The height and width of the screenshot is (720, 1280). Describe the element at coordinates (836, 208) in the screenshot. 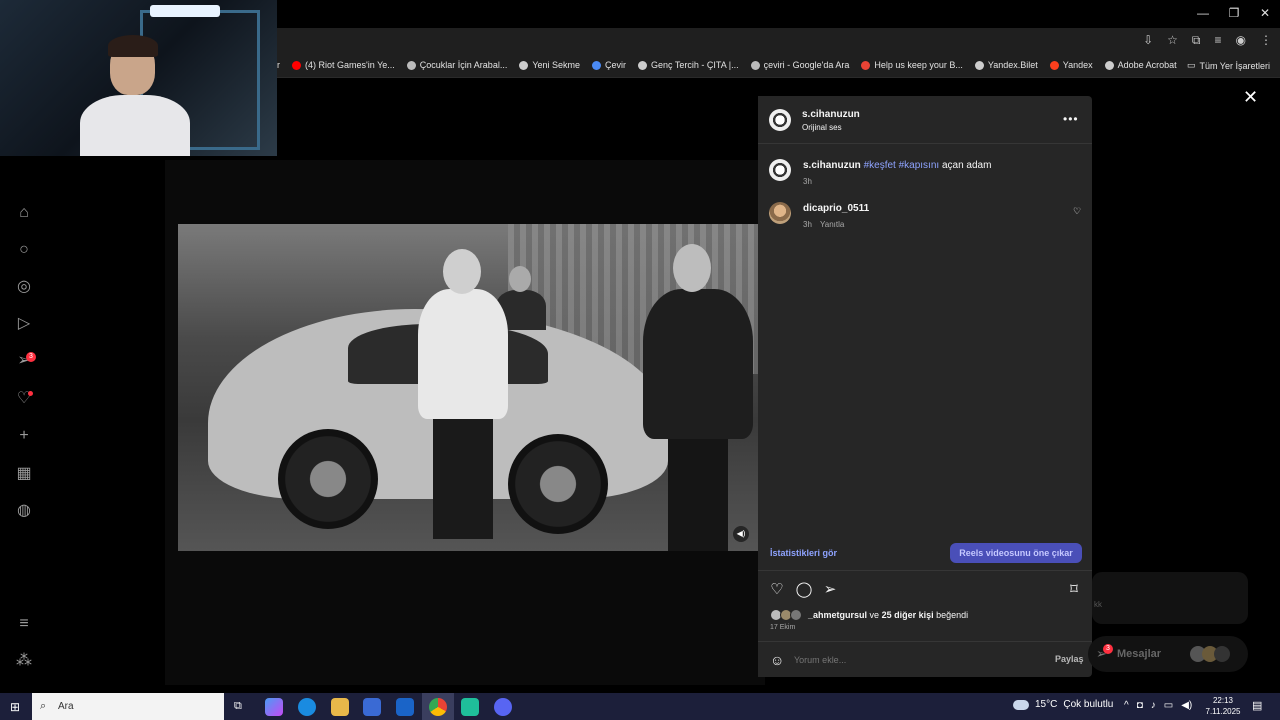

I see `comment-username: dicaprio_0511` at that location.